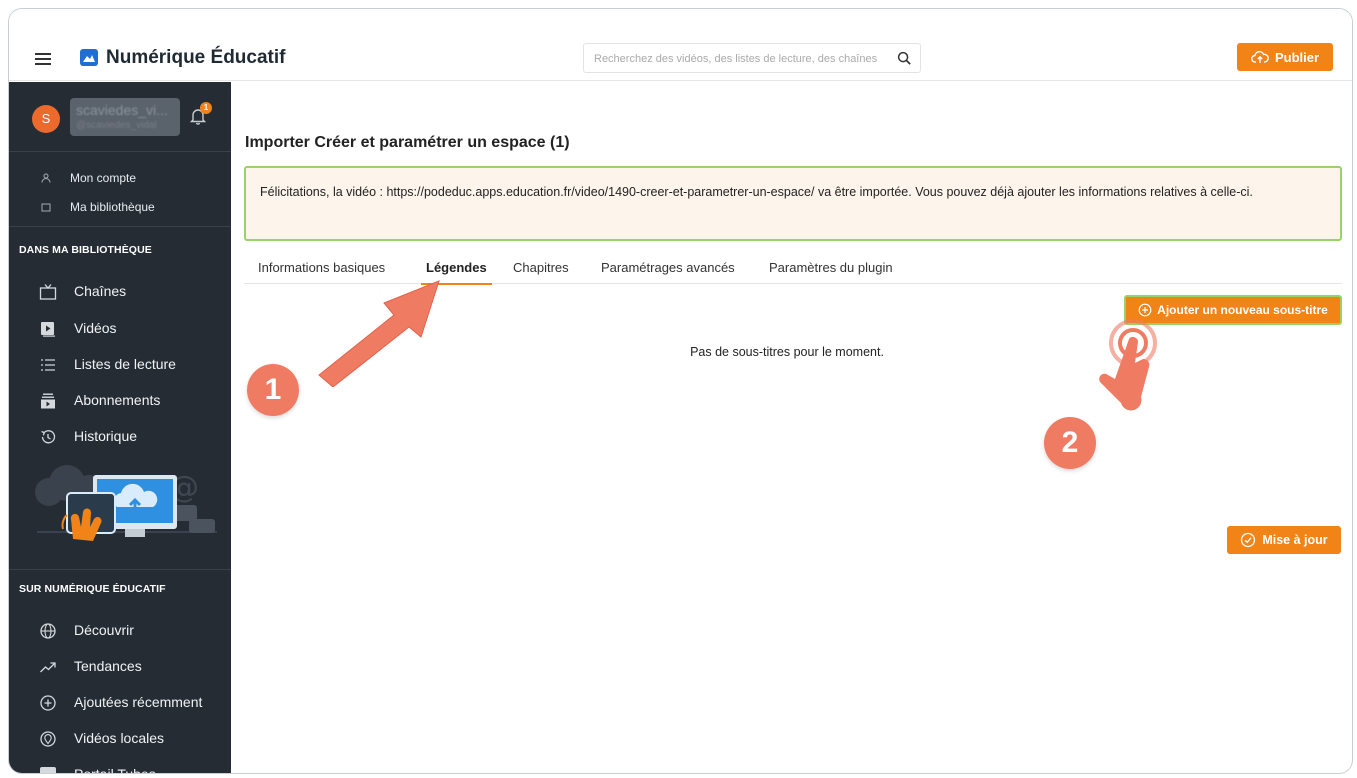 The height and width of the screenshot is (778, 1357). What do you see at coordinates (85, 250) in the screenshot?
I see `section-title-library: DANS MA BIBLIOTHÈQUE` at bounding box center [85, 250].